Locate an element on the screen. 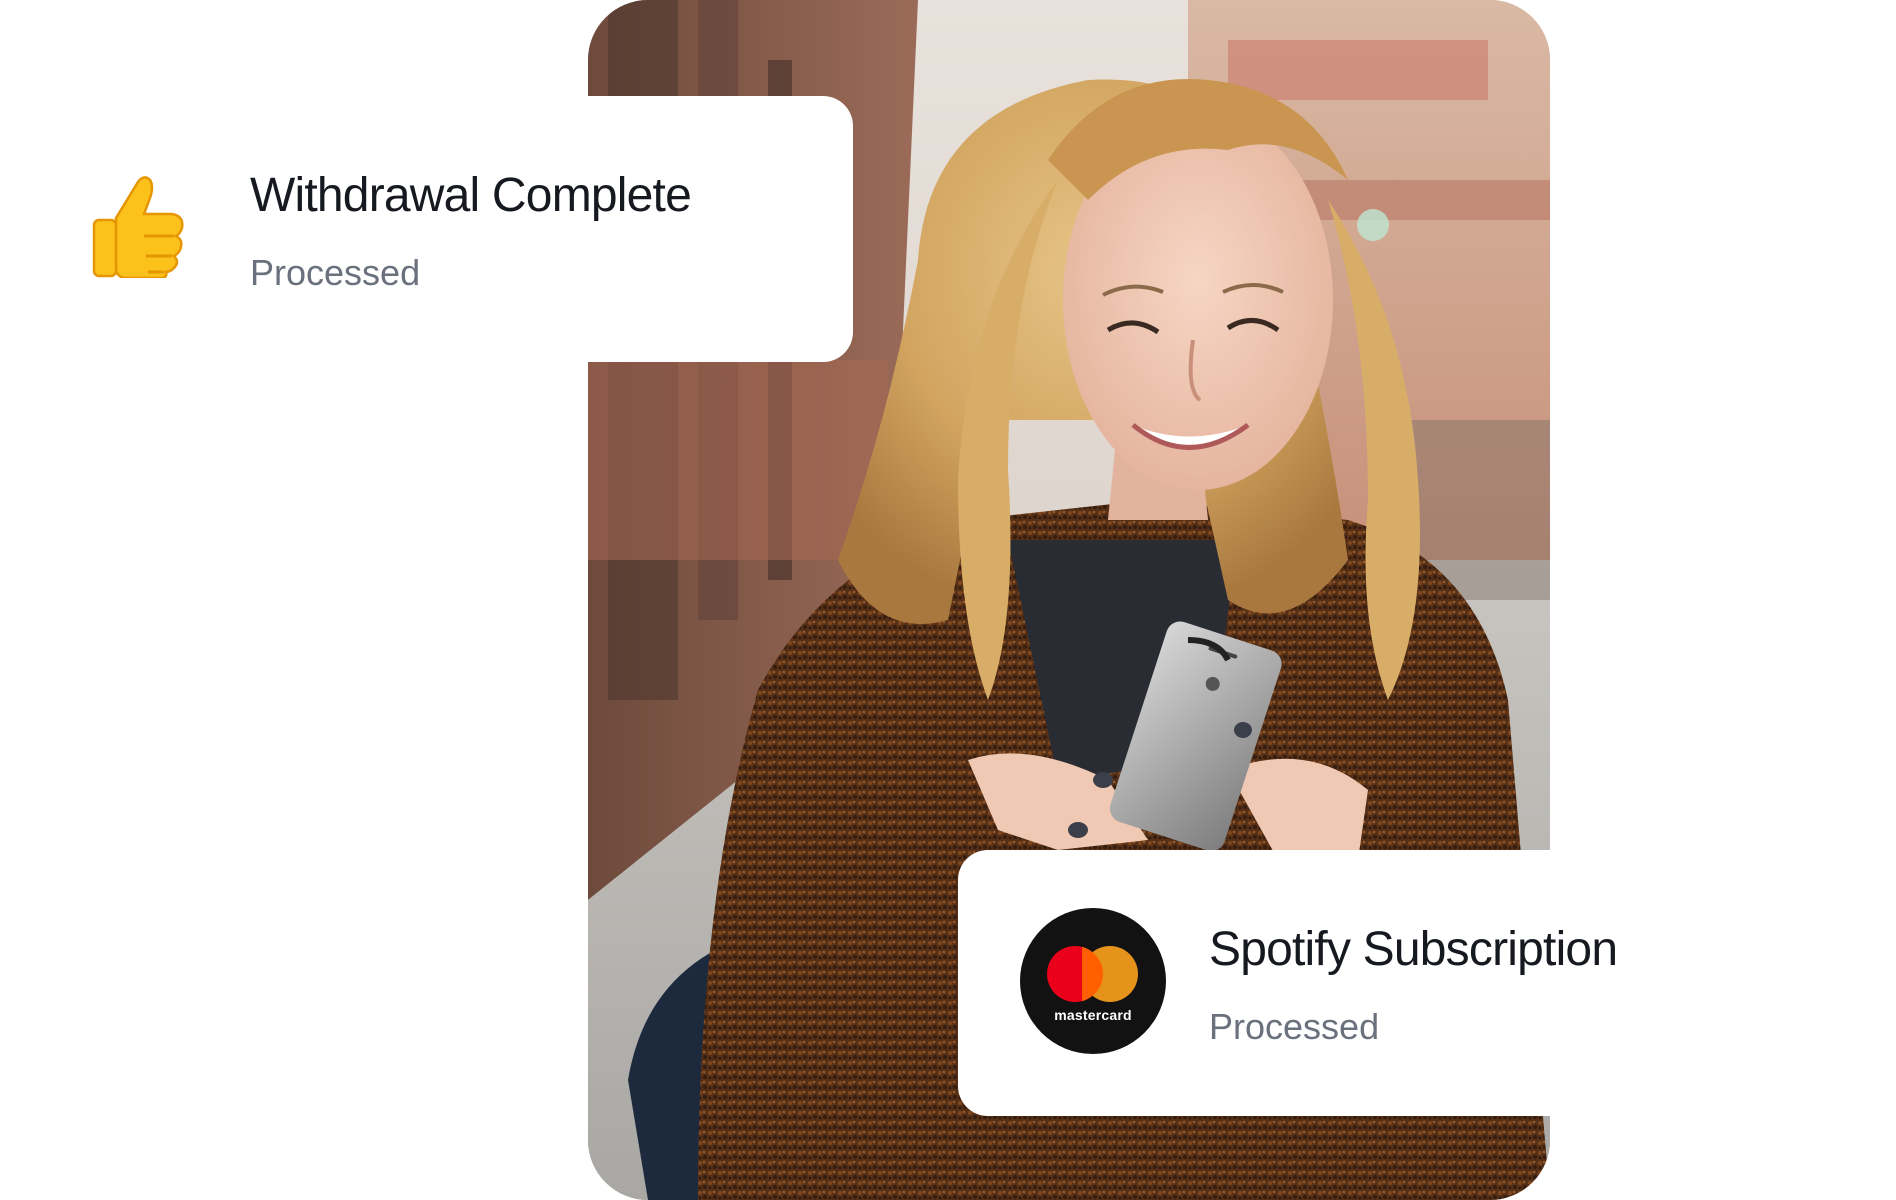 The height and width of the screenshot is (1200, 1896). mastercard-logo: mastercard is located at coordinates (1093, 981).